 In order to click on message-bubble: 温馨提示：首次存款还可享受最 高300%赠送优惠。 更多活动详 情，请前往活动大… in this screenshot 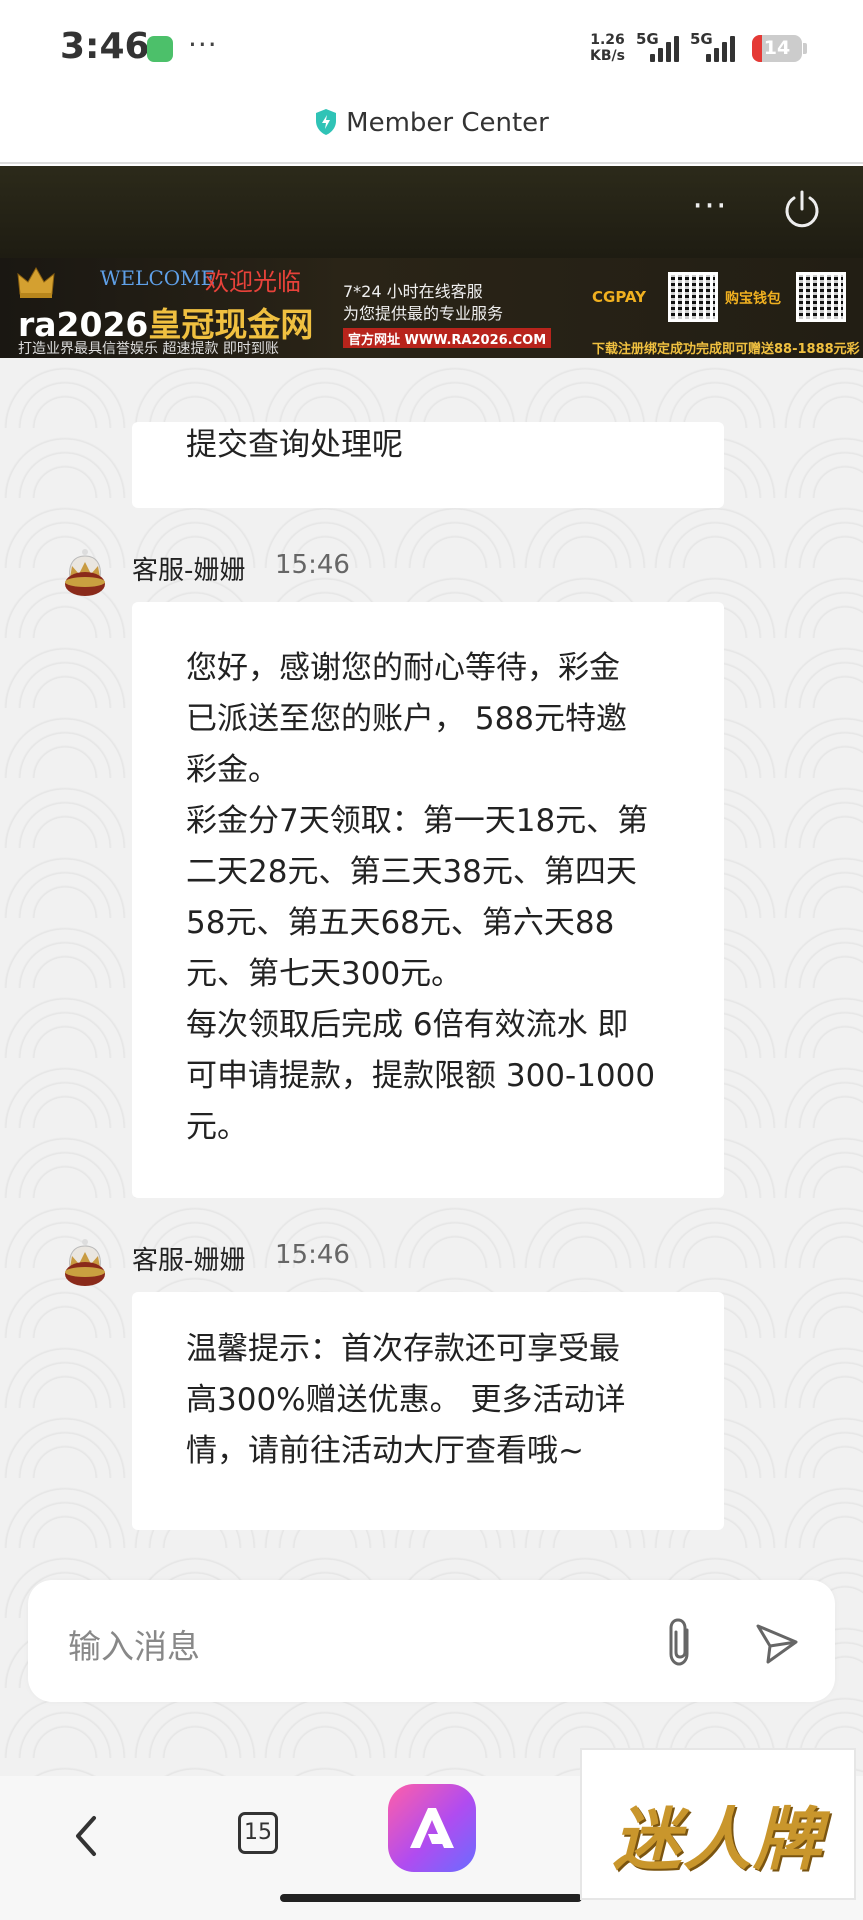, I will do `click(428, 1411)`.